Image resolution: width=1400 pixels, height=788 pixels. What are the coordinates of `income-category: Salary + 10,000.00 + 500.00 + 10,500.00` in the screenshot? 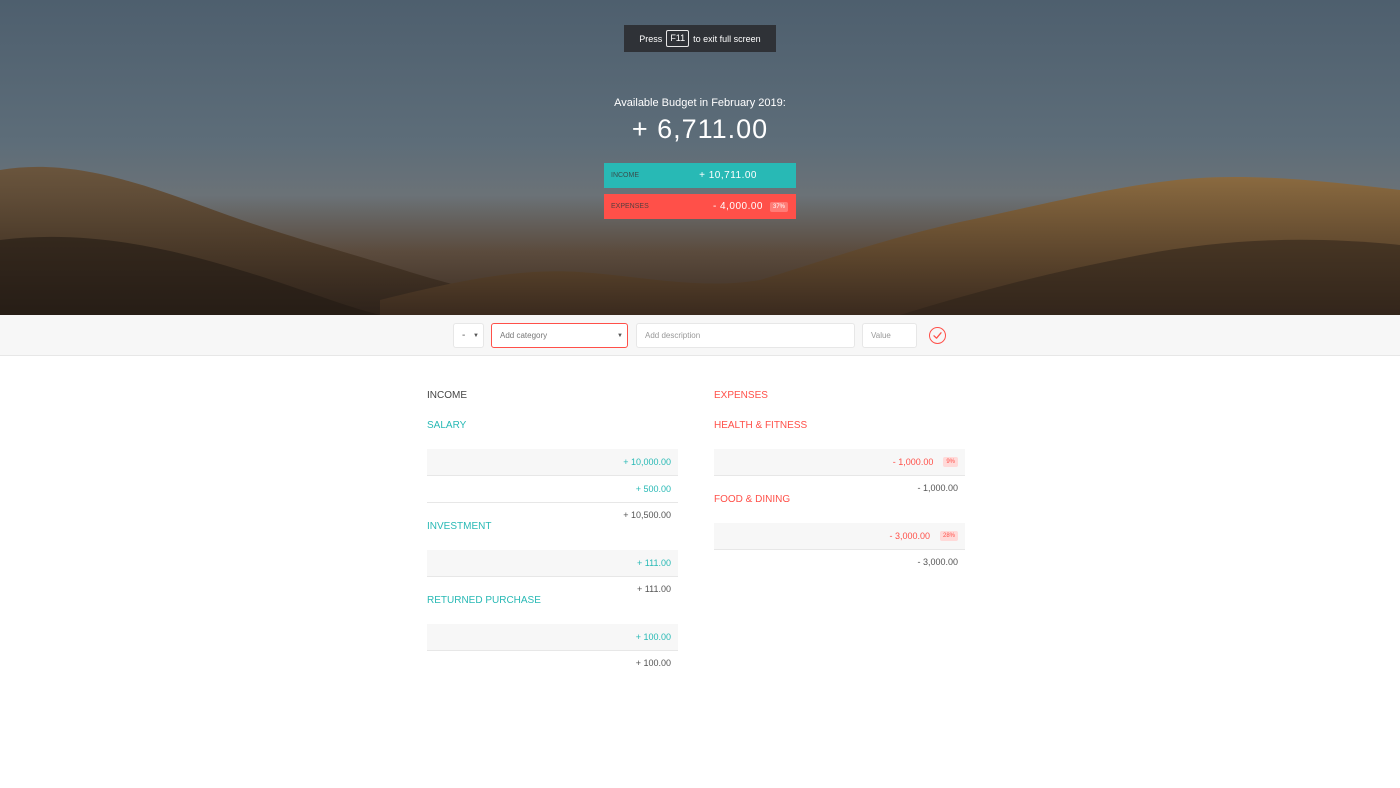 It's located at (552, 471).